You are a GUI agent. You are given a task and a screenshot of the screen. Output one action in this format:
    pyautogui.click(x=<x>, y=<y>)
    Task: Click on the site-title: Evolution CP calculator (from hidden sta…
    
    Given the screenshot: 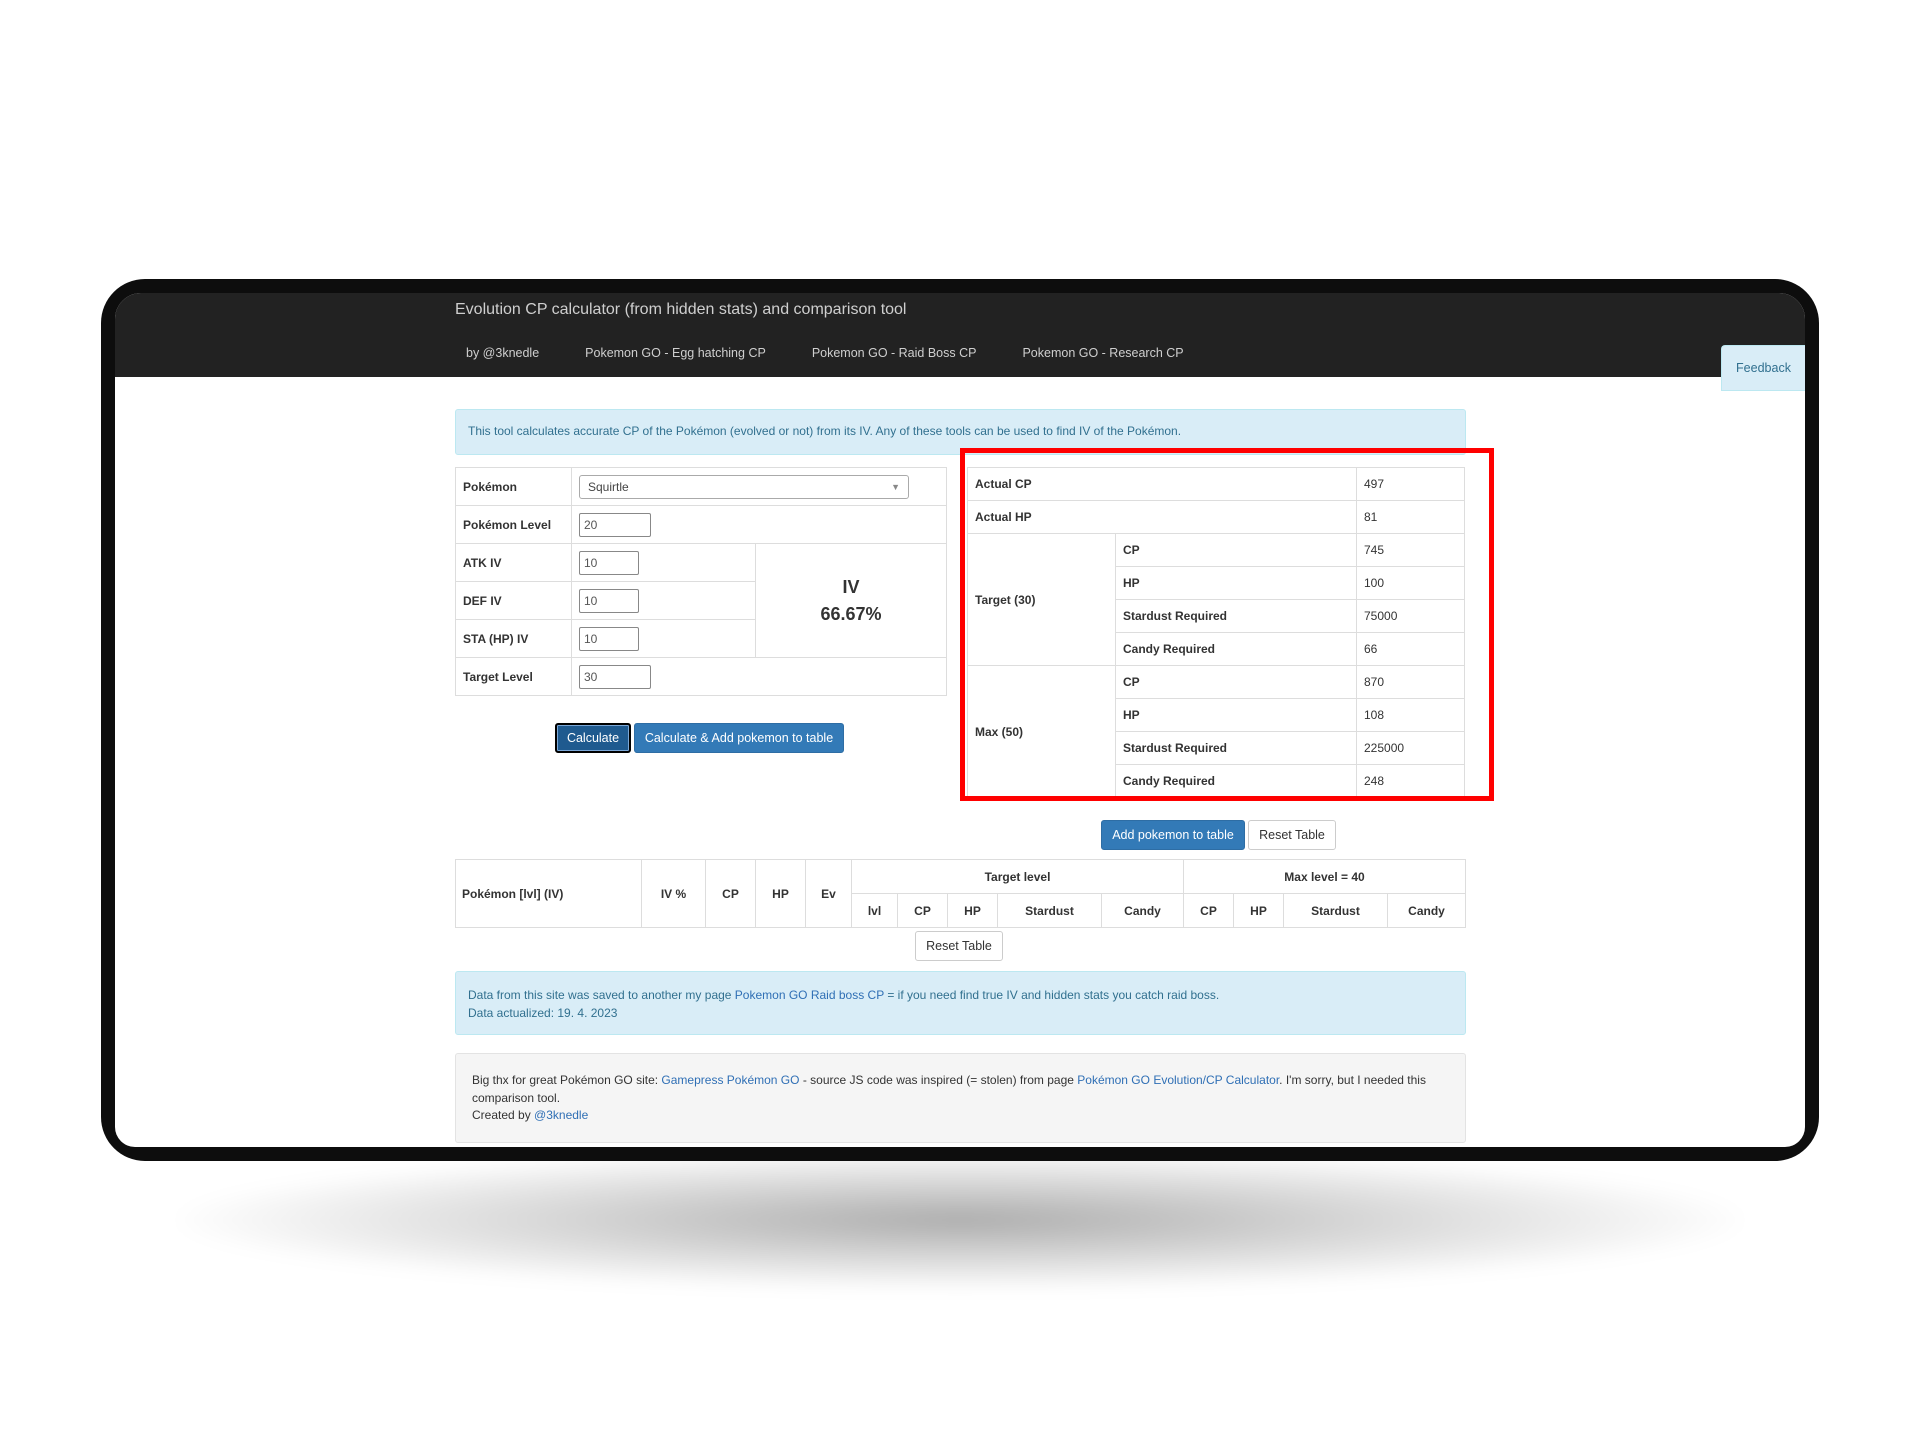 What is the action you would take?
    pyautogui.click(x=680, y=310)
    